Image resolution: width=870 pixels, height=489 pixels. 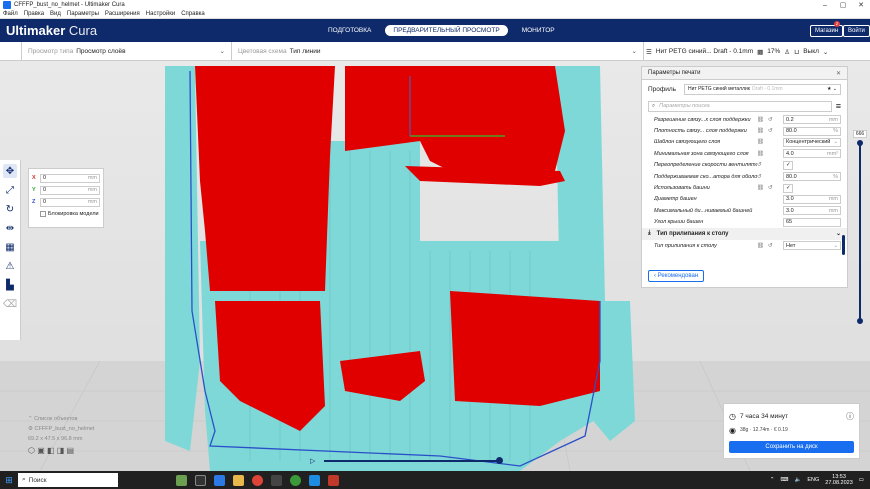 I want to click on menu-help: Справка, so click(x=193, y=14).